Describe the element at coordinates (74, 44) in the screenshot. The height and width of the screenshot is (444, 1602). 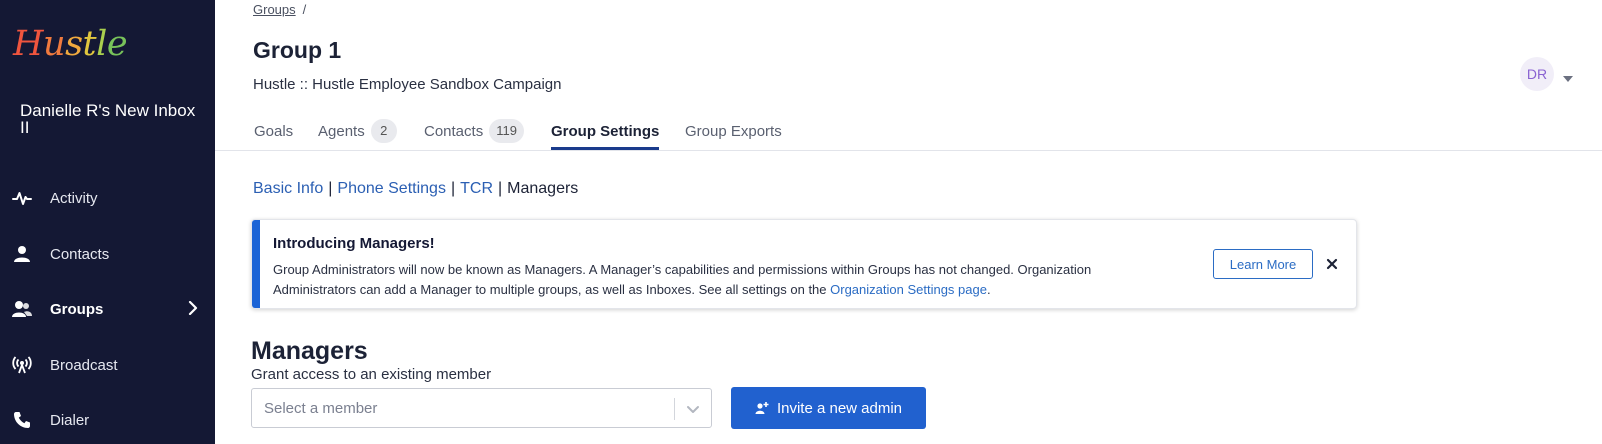
I see `logo-letter: s` at that location.